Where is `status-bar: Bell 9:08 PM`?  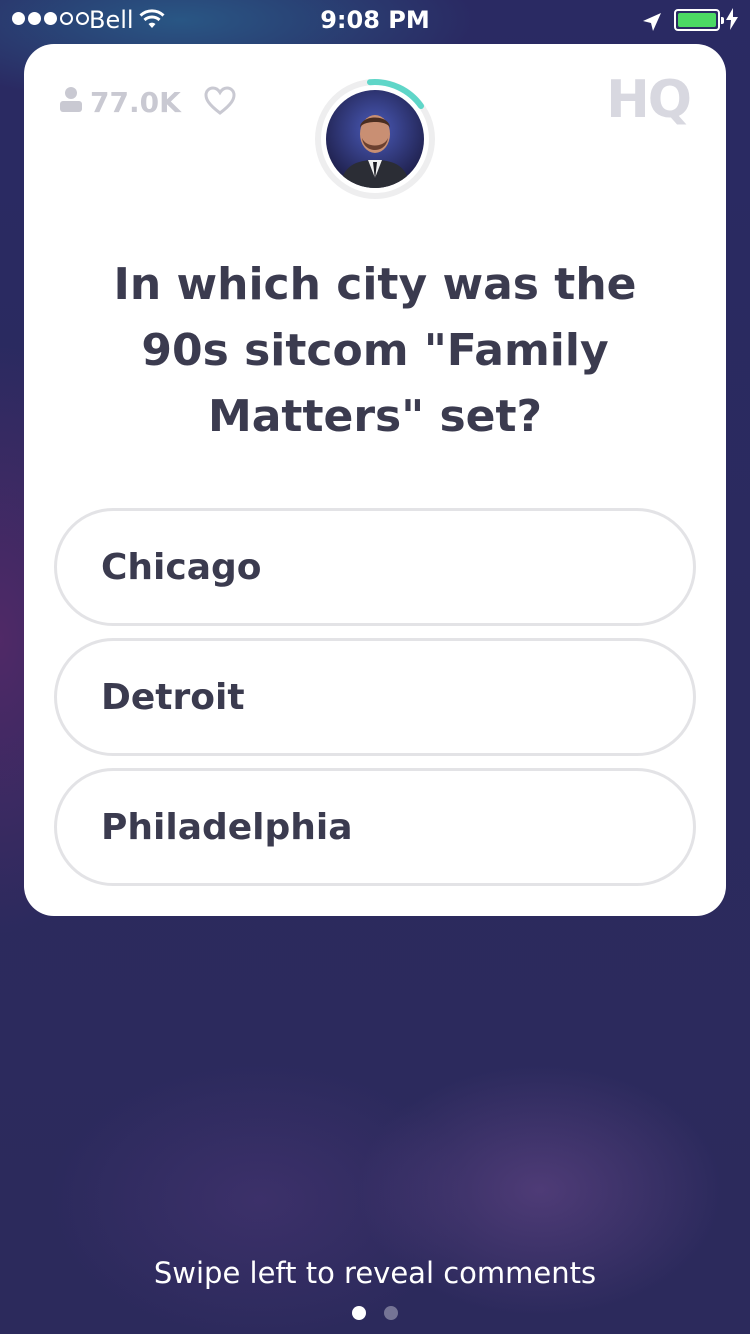
status-bar: Bell 9:08 PM is located at coordinates (375, 20).